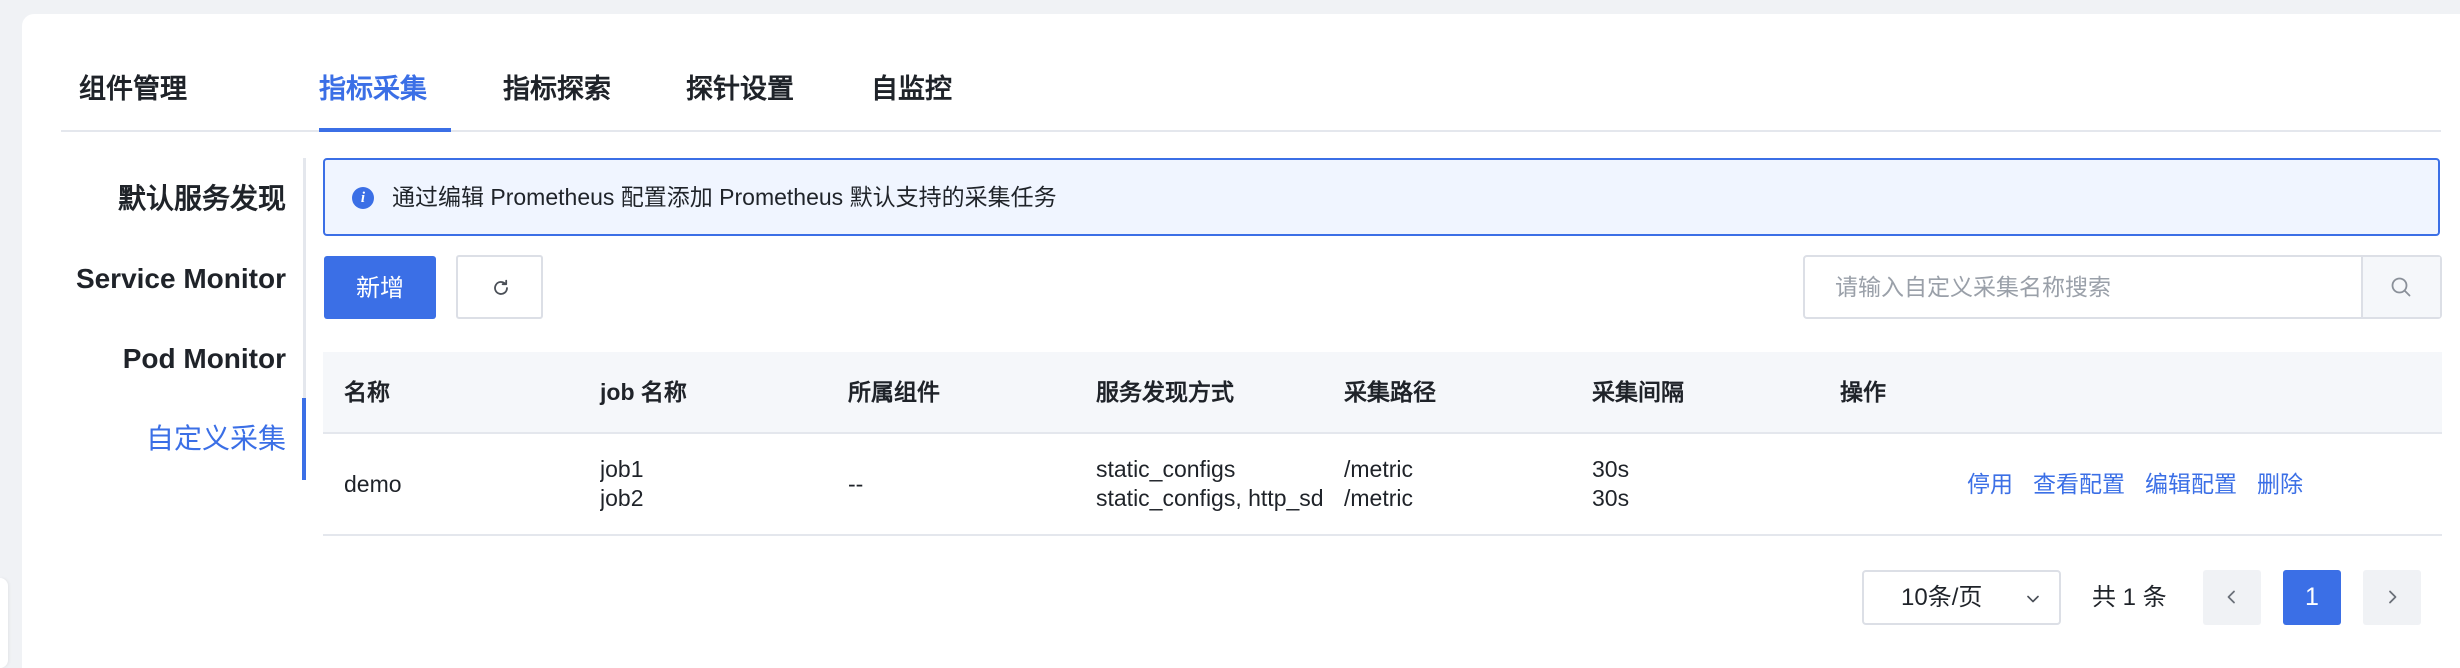  I want to click on side-item-default-discovery: 默认服务发现, so click(202, 199).